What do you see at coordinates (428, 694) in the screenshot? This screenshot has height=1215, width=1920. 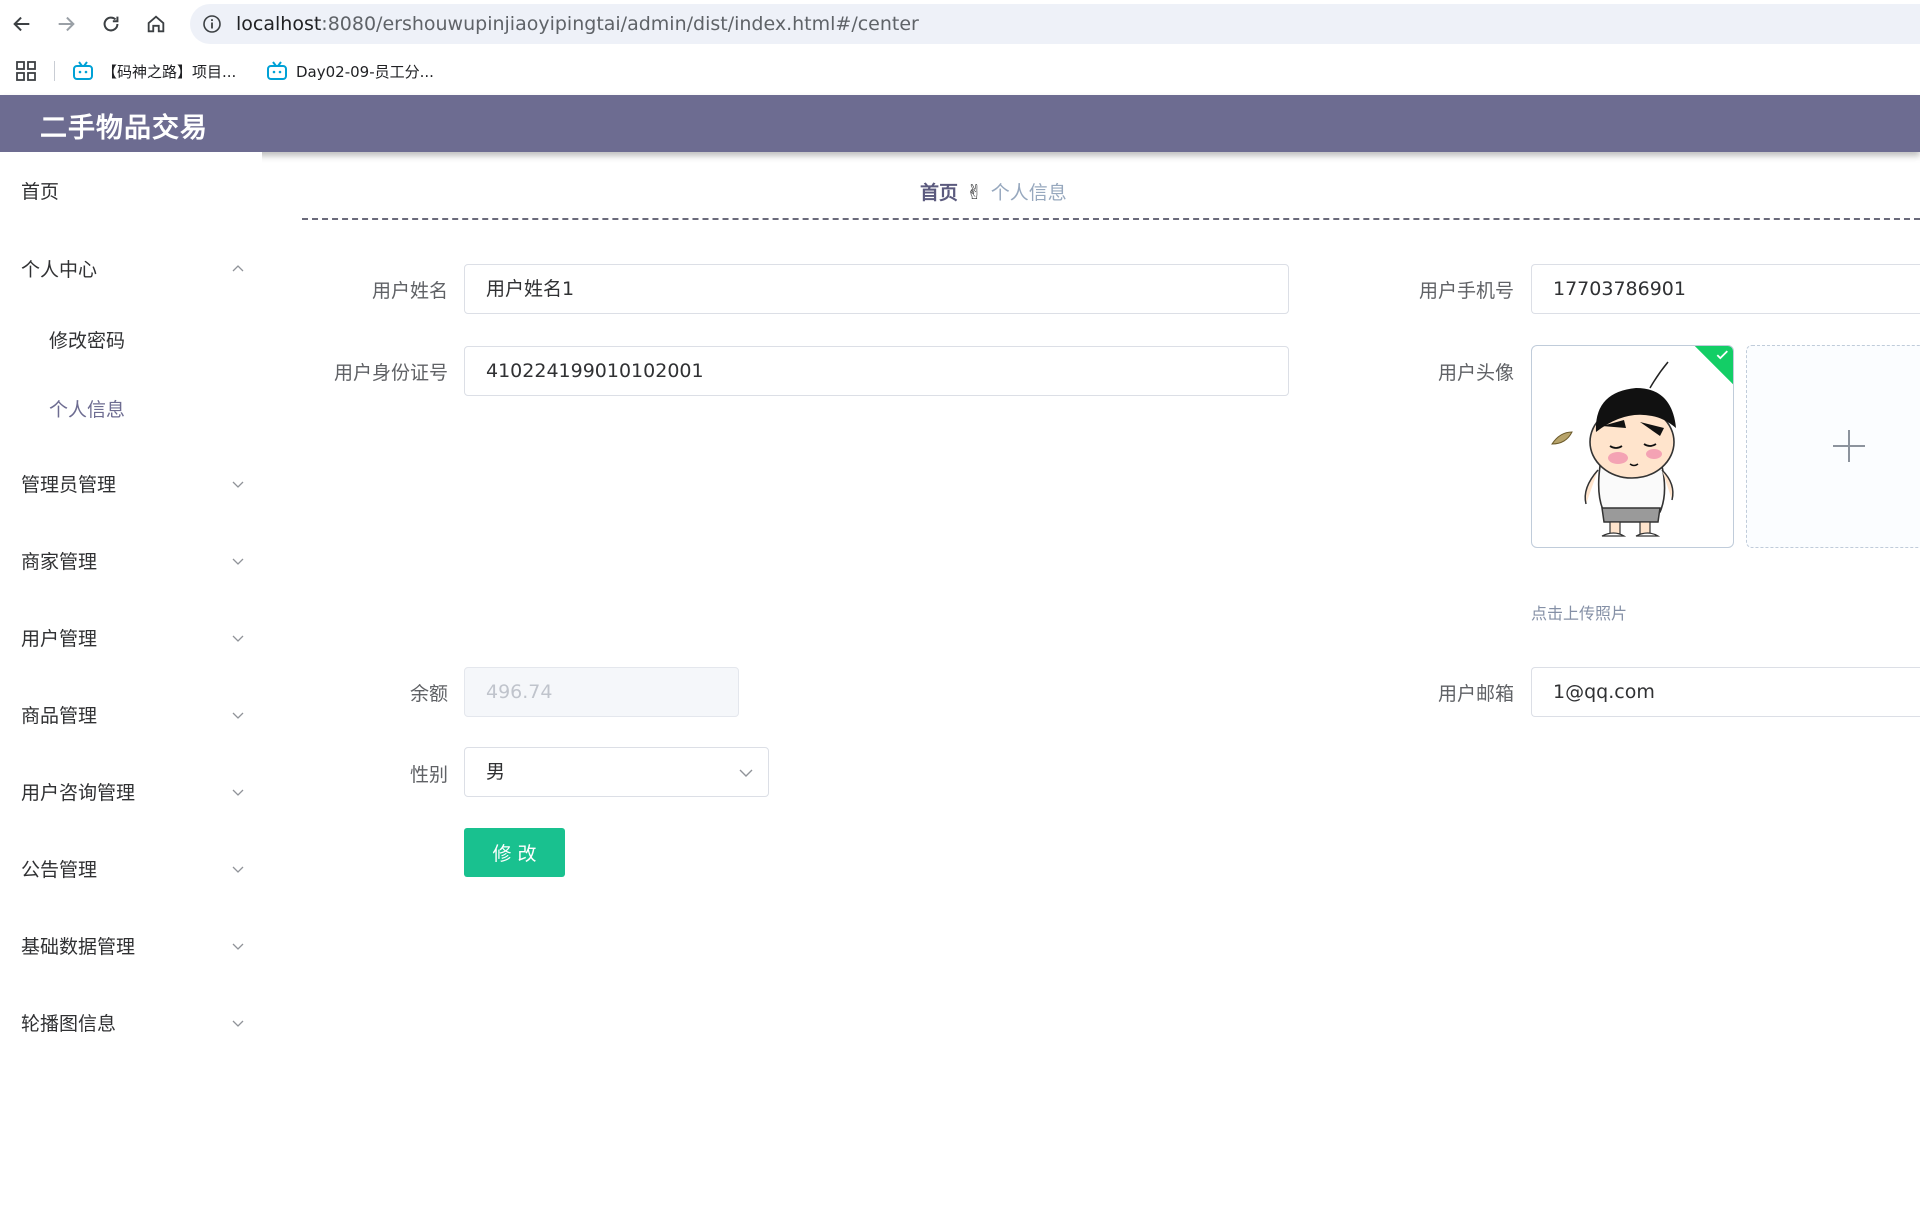 I see `balance-label: 余额` at bounding box center [428, 694].